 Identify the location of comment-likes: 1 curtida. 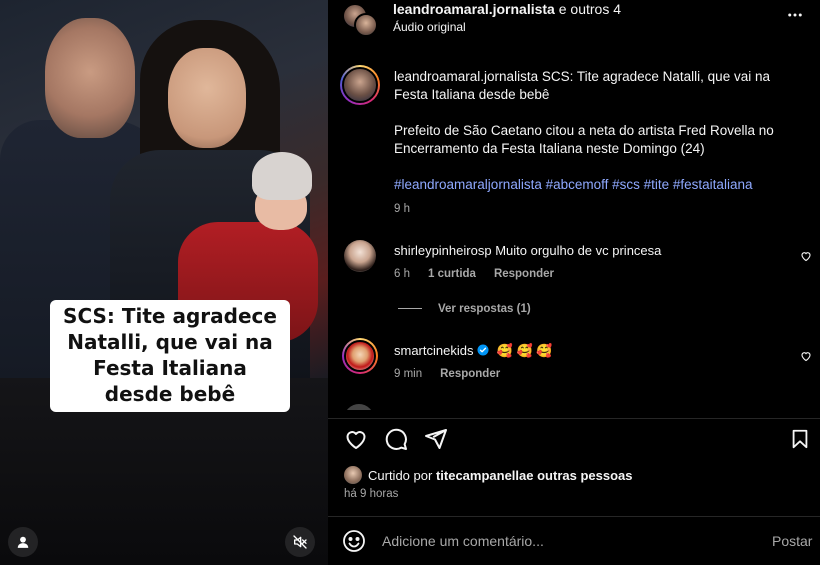
(452, 274).